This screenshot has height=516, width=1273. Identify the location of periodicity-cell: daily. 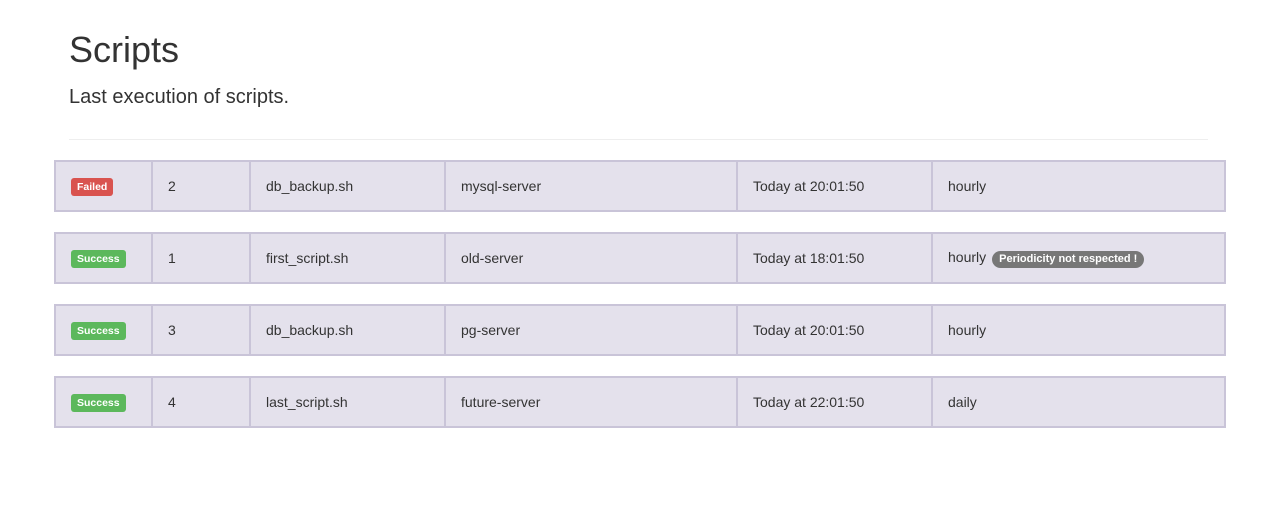
(1078, 402).